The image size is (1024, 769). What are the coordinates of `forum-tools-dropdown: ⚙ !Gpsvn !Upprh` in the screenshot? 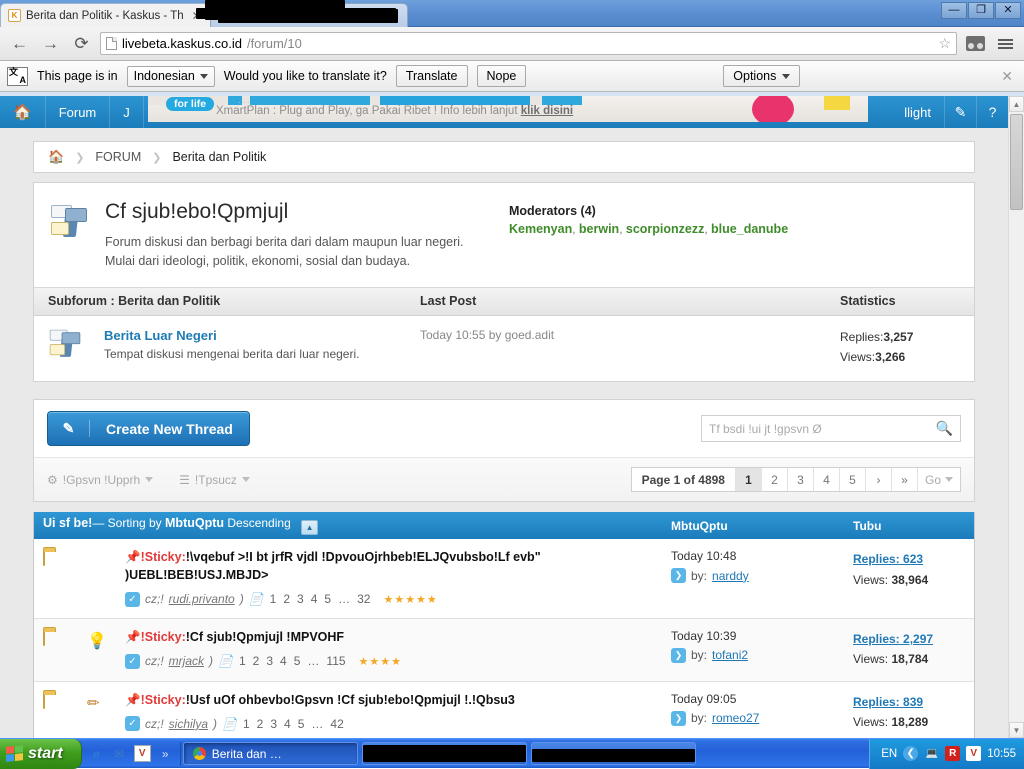 It's located at (100, 480).